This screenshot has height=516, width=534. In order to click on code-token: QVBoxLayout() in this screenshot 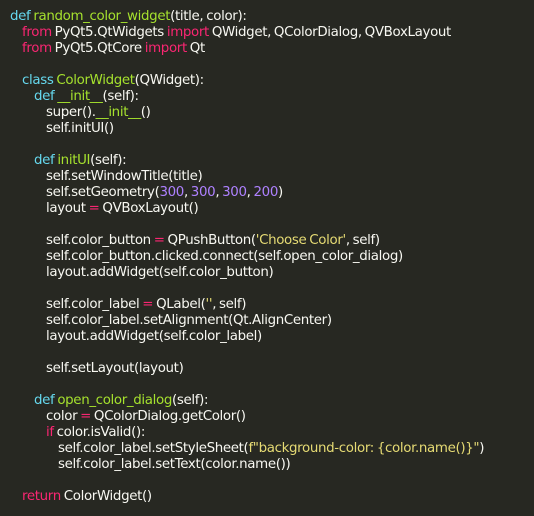, I will do `click(150, 208)`.